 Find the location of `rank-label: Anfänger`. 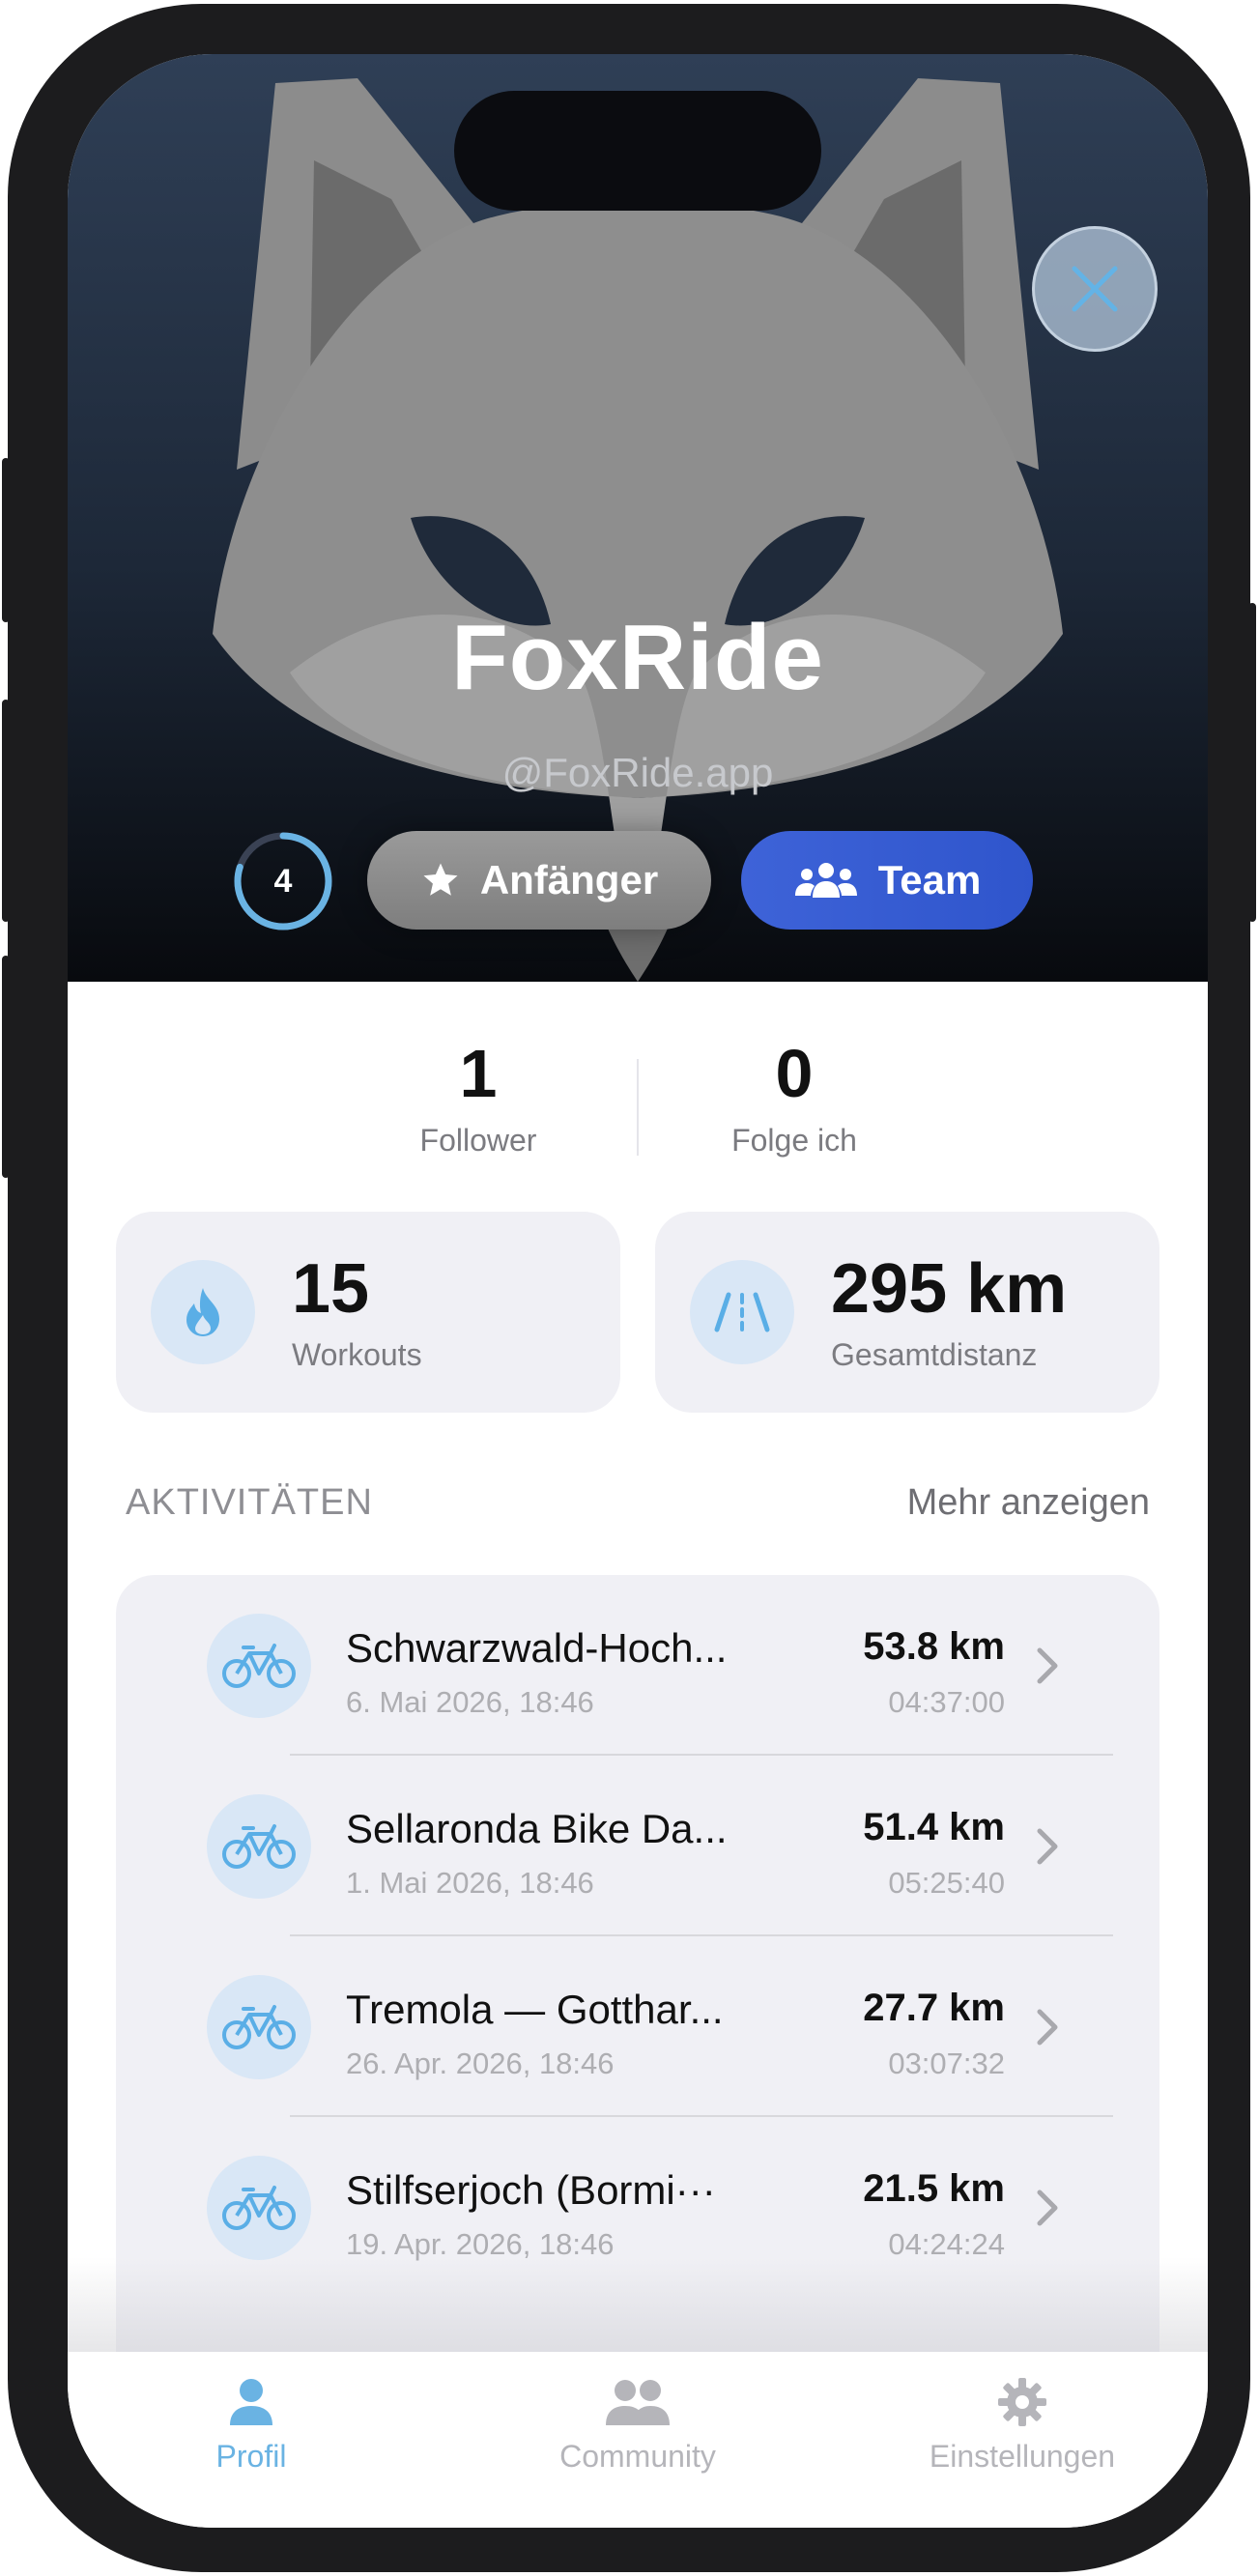

rank-label: Anfänger is located at coordinates (569, 880).